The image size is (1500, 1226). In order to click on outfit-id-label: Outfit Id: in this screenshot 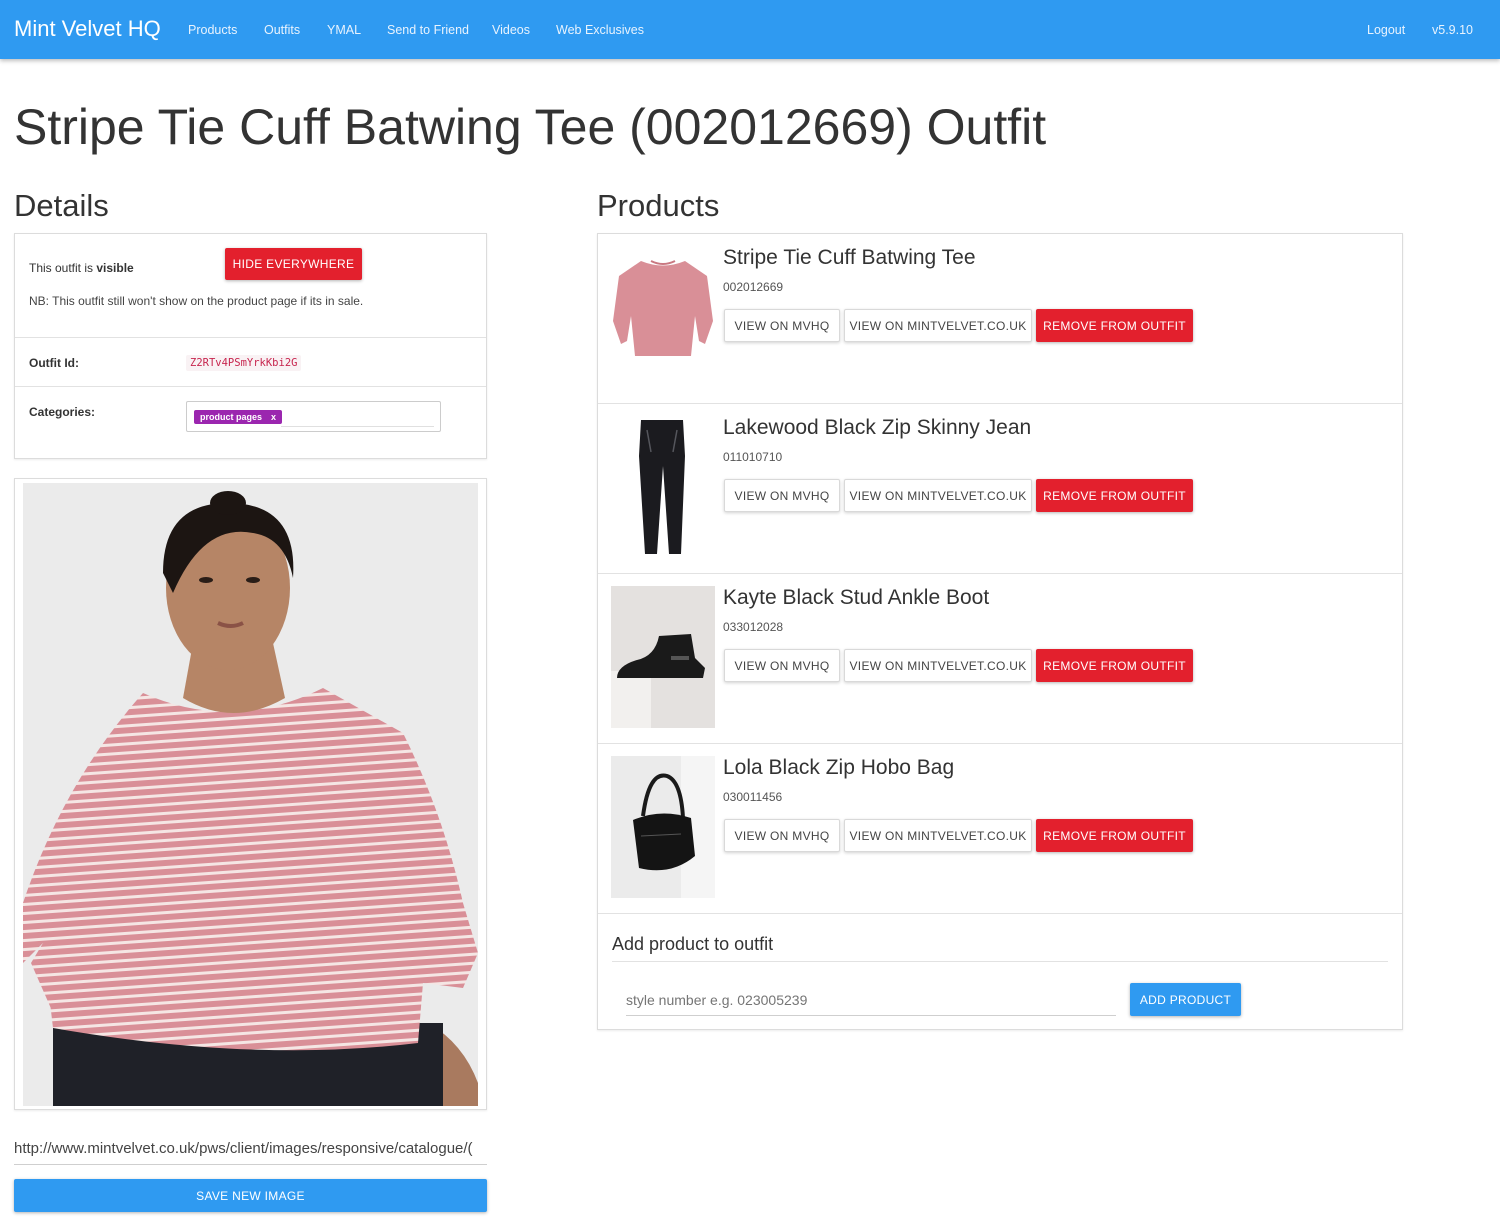, I will do `click(54, 363)`.